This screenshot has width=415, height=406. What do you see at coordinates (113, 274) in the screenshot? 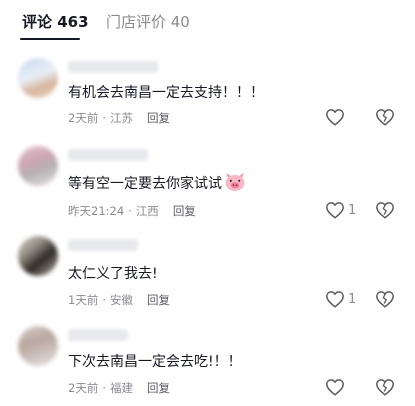
I see `comment-text: 太仁义了我去!` at bounding box center [113, 274].